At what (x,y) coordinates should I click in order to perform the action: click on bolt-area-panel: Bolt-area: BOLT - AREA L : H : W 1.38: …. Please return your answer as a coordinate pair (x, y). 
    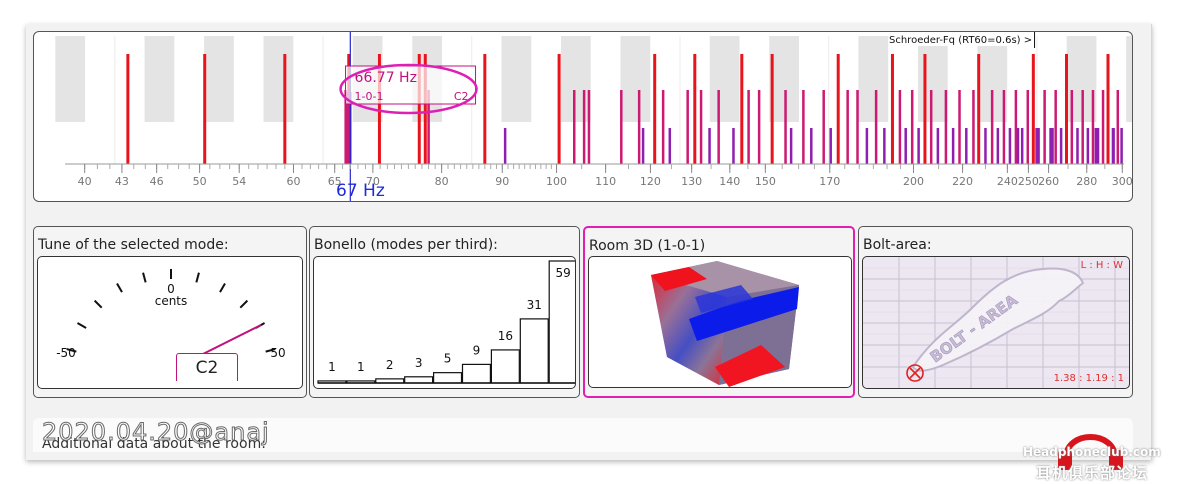
    Looking at the image, I should click on (995, 312).